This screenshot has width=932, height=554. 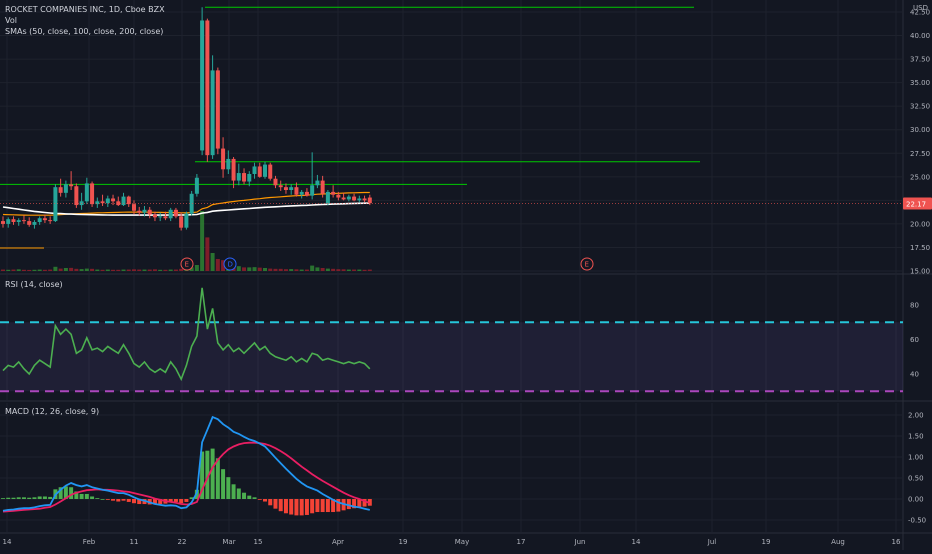 What do you see at coordinates (580, 542) in the screenshot?
I see `x-tick-label: Jun` at bounding box center [580, 542].